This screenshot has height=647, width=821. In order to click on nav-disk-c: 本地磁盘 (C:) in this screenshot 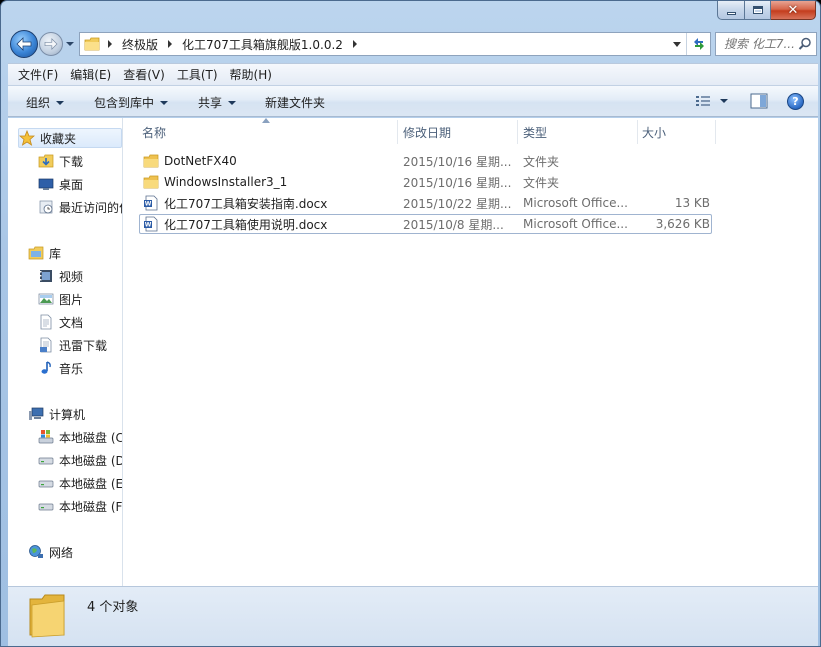, I will do `click(80, 437)`.